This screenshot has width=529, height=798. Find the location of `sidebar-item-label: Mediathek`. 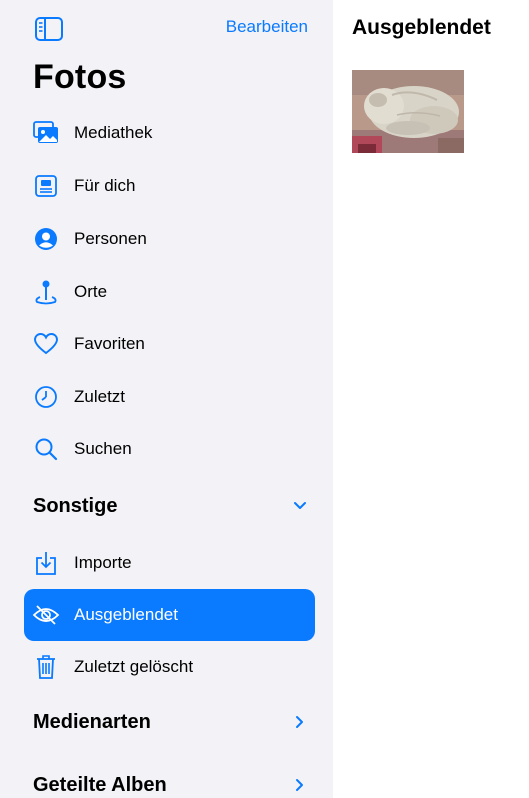

sidebar-item-label: Mediathek is located at coordinates (113, 132).